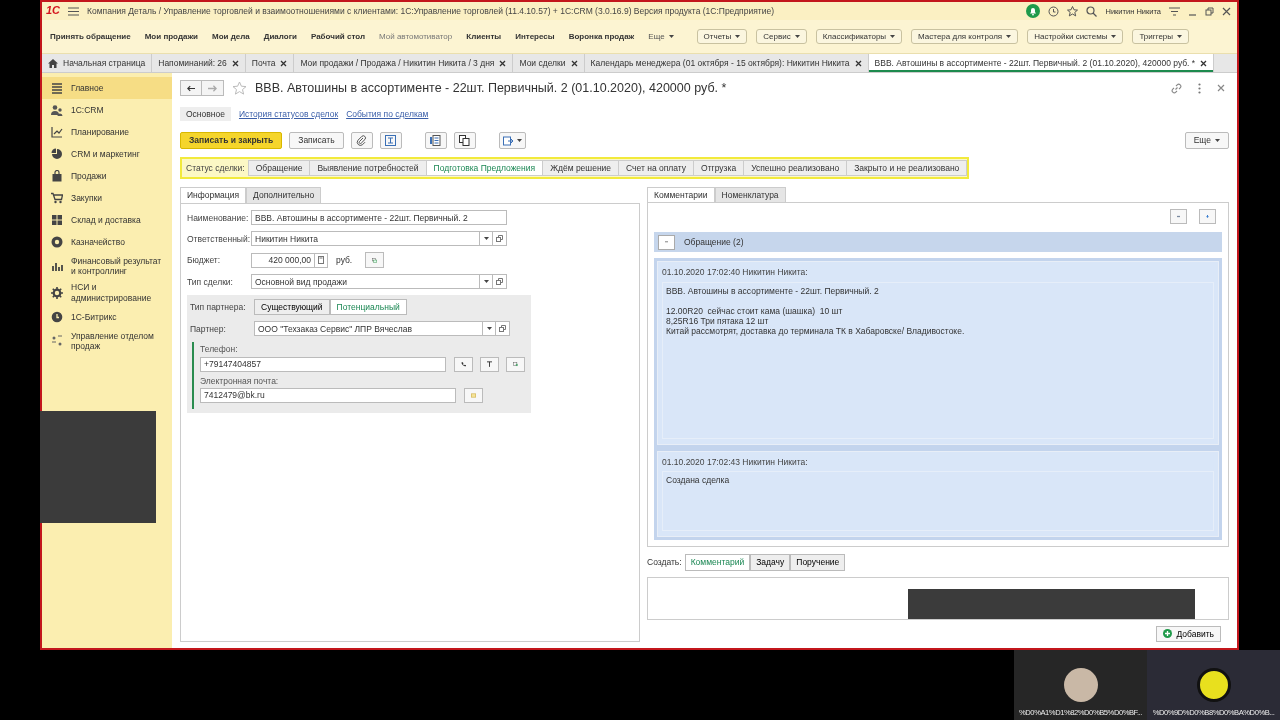 The height and width of the screenshot is (720, 1280). Describe the element at coordinates (1092, 11) in the screenshot. I see `search-icon` at that location.